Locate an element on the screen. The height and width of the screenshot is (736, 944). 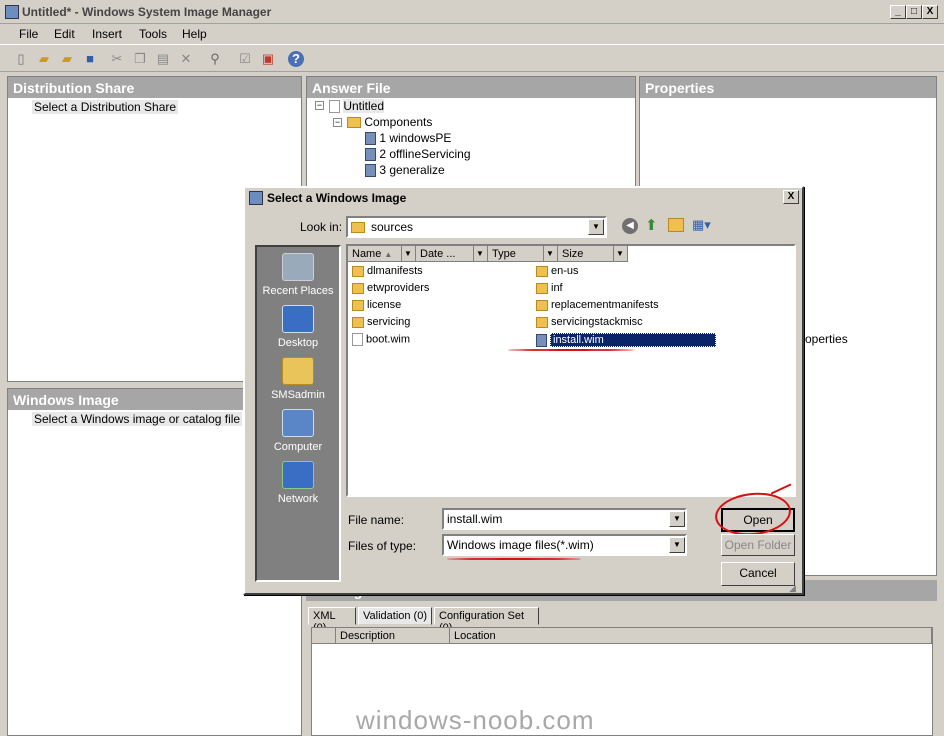
name-filter-dropdown: ▼ is located at coordinates (409, 254).